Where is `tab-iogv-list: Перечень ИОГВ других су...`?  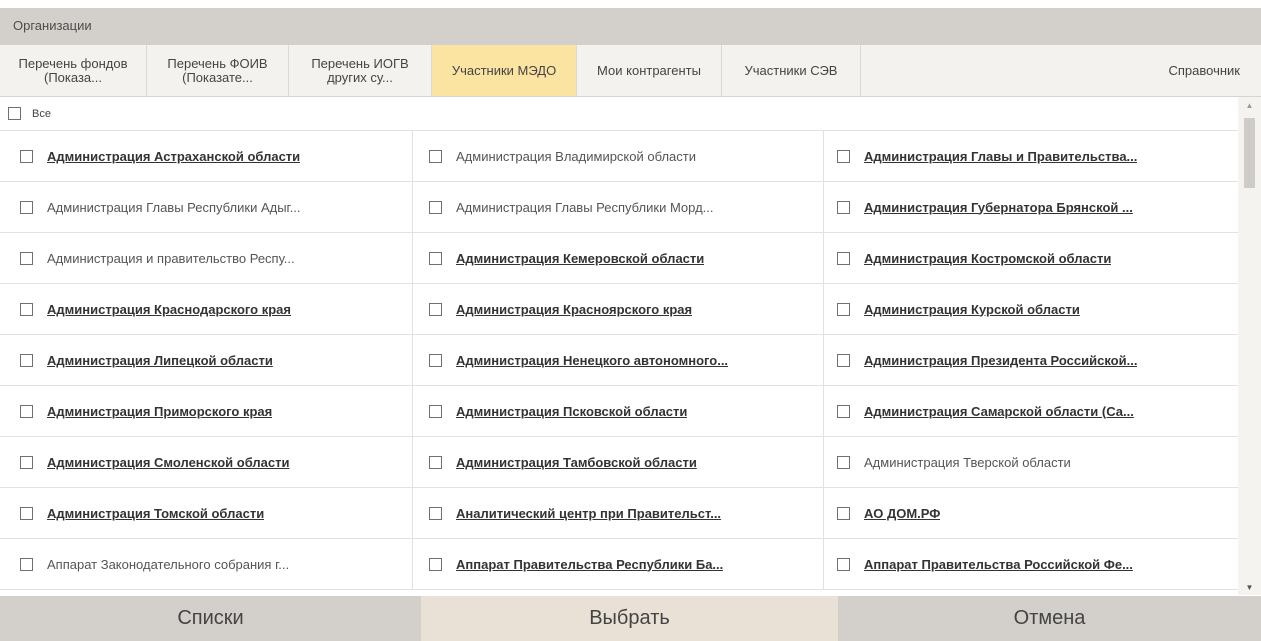 tab-iogv-list: Перечень ИОГВ других су... is located at coordinates (360, 70).